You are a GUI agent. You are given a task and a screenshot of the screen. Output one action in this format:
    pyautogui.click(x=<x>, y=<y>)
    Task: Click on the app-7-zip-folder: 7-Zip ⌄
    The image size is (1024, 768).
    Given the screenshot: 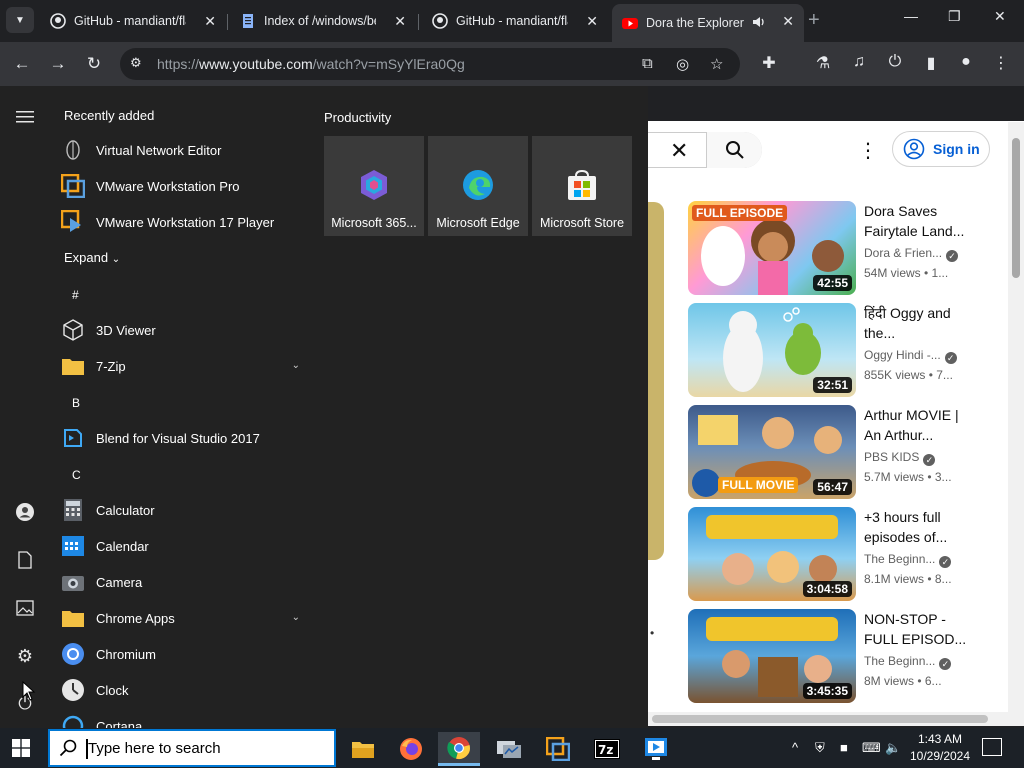 What is the action you would take?
    pyautogui.click(x=185, y=366)
    